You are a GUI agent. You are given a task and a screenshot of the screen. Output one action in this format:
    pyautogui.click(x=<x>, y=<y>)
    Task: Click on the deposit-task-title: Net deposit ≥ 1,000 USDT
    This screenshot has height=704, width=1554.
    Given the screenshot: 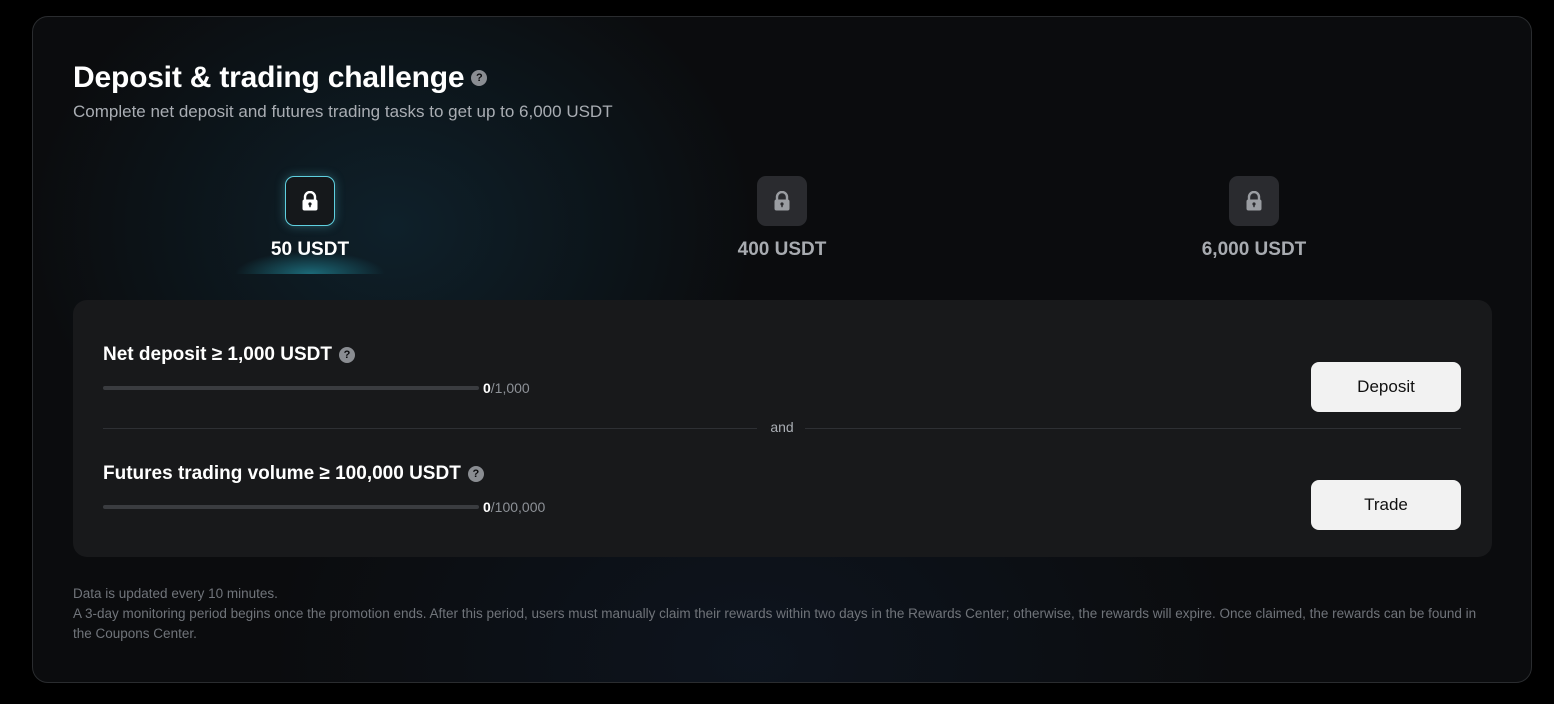 What is the action you would take?
    pyautogui.click(x=217, y=354)
    